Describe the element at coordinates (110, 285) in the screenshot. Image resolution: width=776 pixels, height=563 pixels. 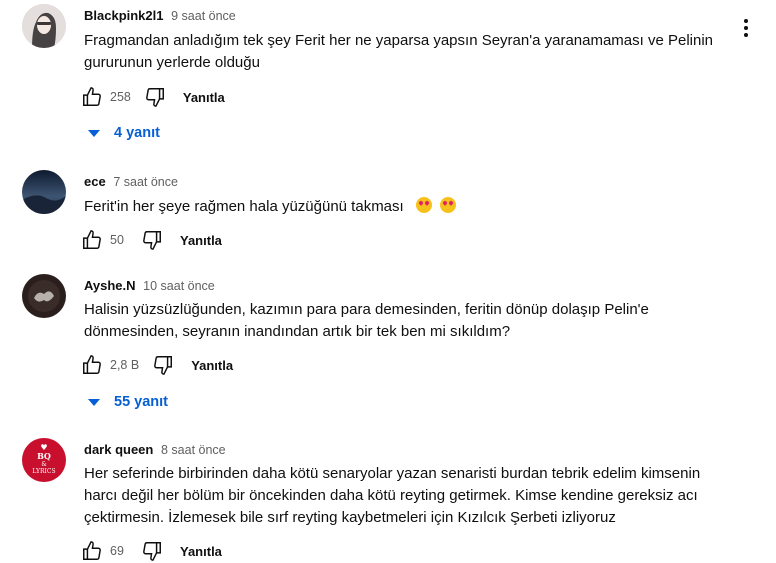
I see `author-name: Ayshe.N` at that location.